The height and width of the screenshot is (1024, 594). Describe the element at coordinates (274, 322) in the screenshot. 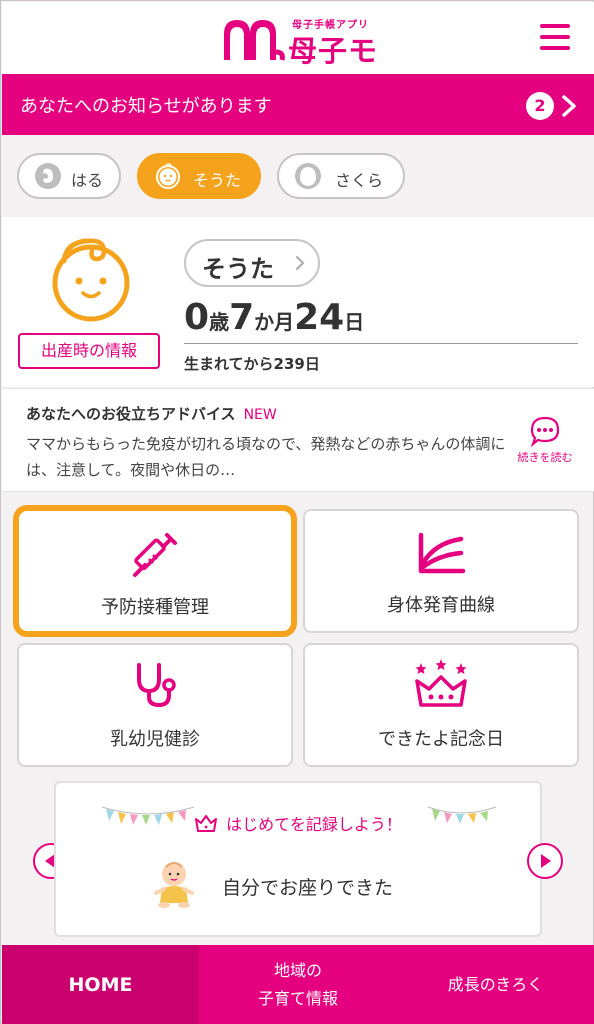

I see `age-months-unit: か月` at that location.